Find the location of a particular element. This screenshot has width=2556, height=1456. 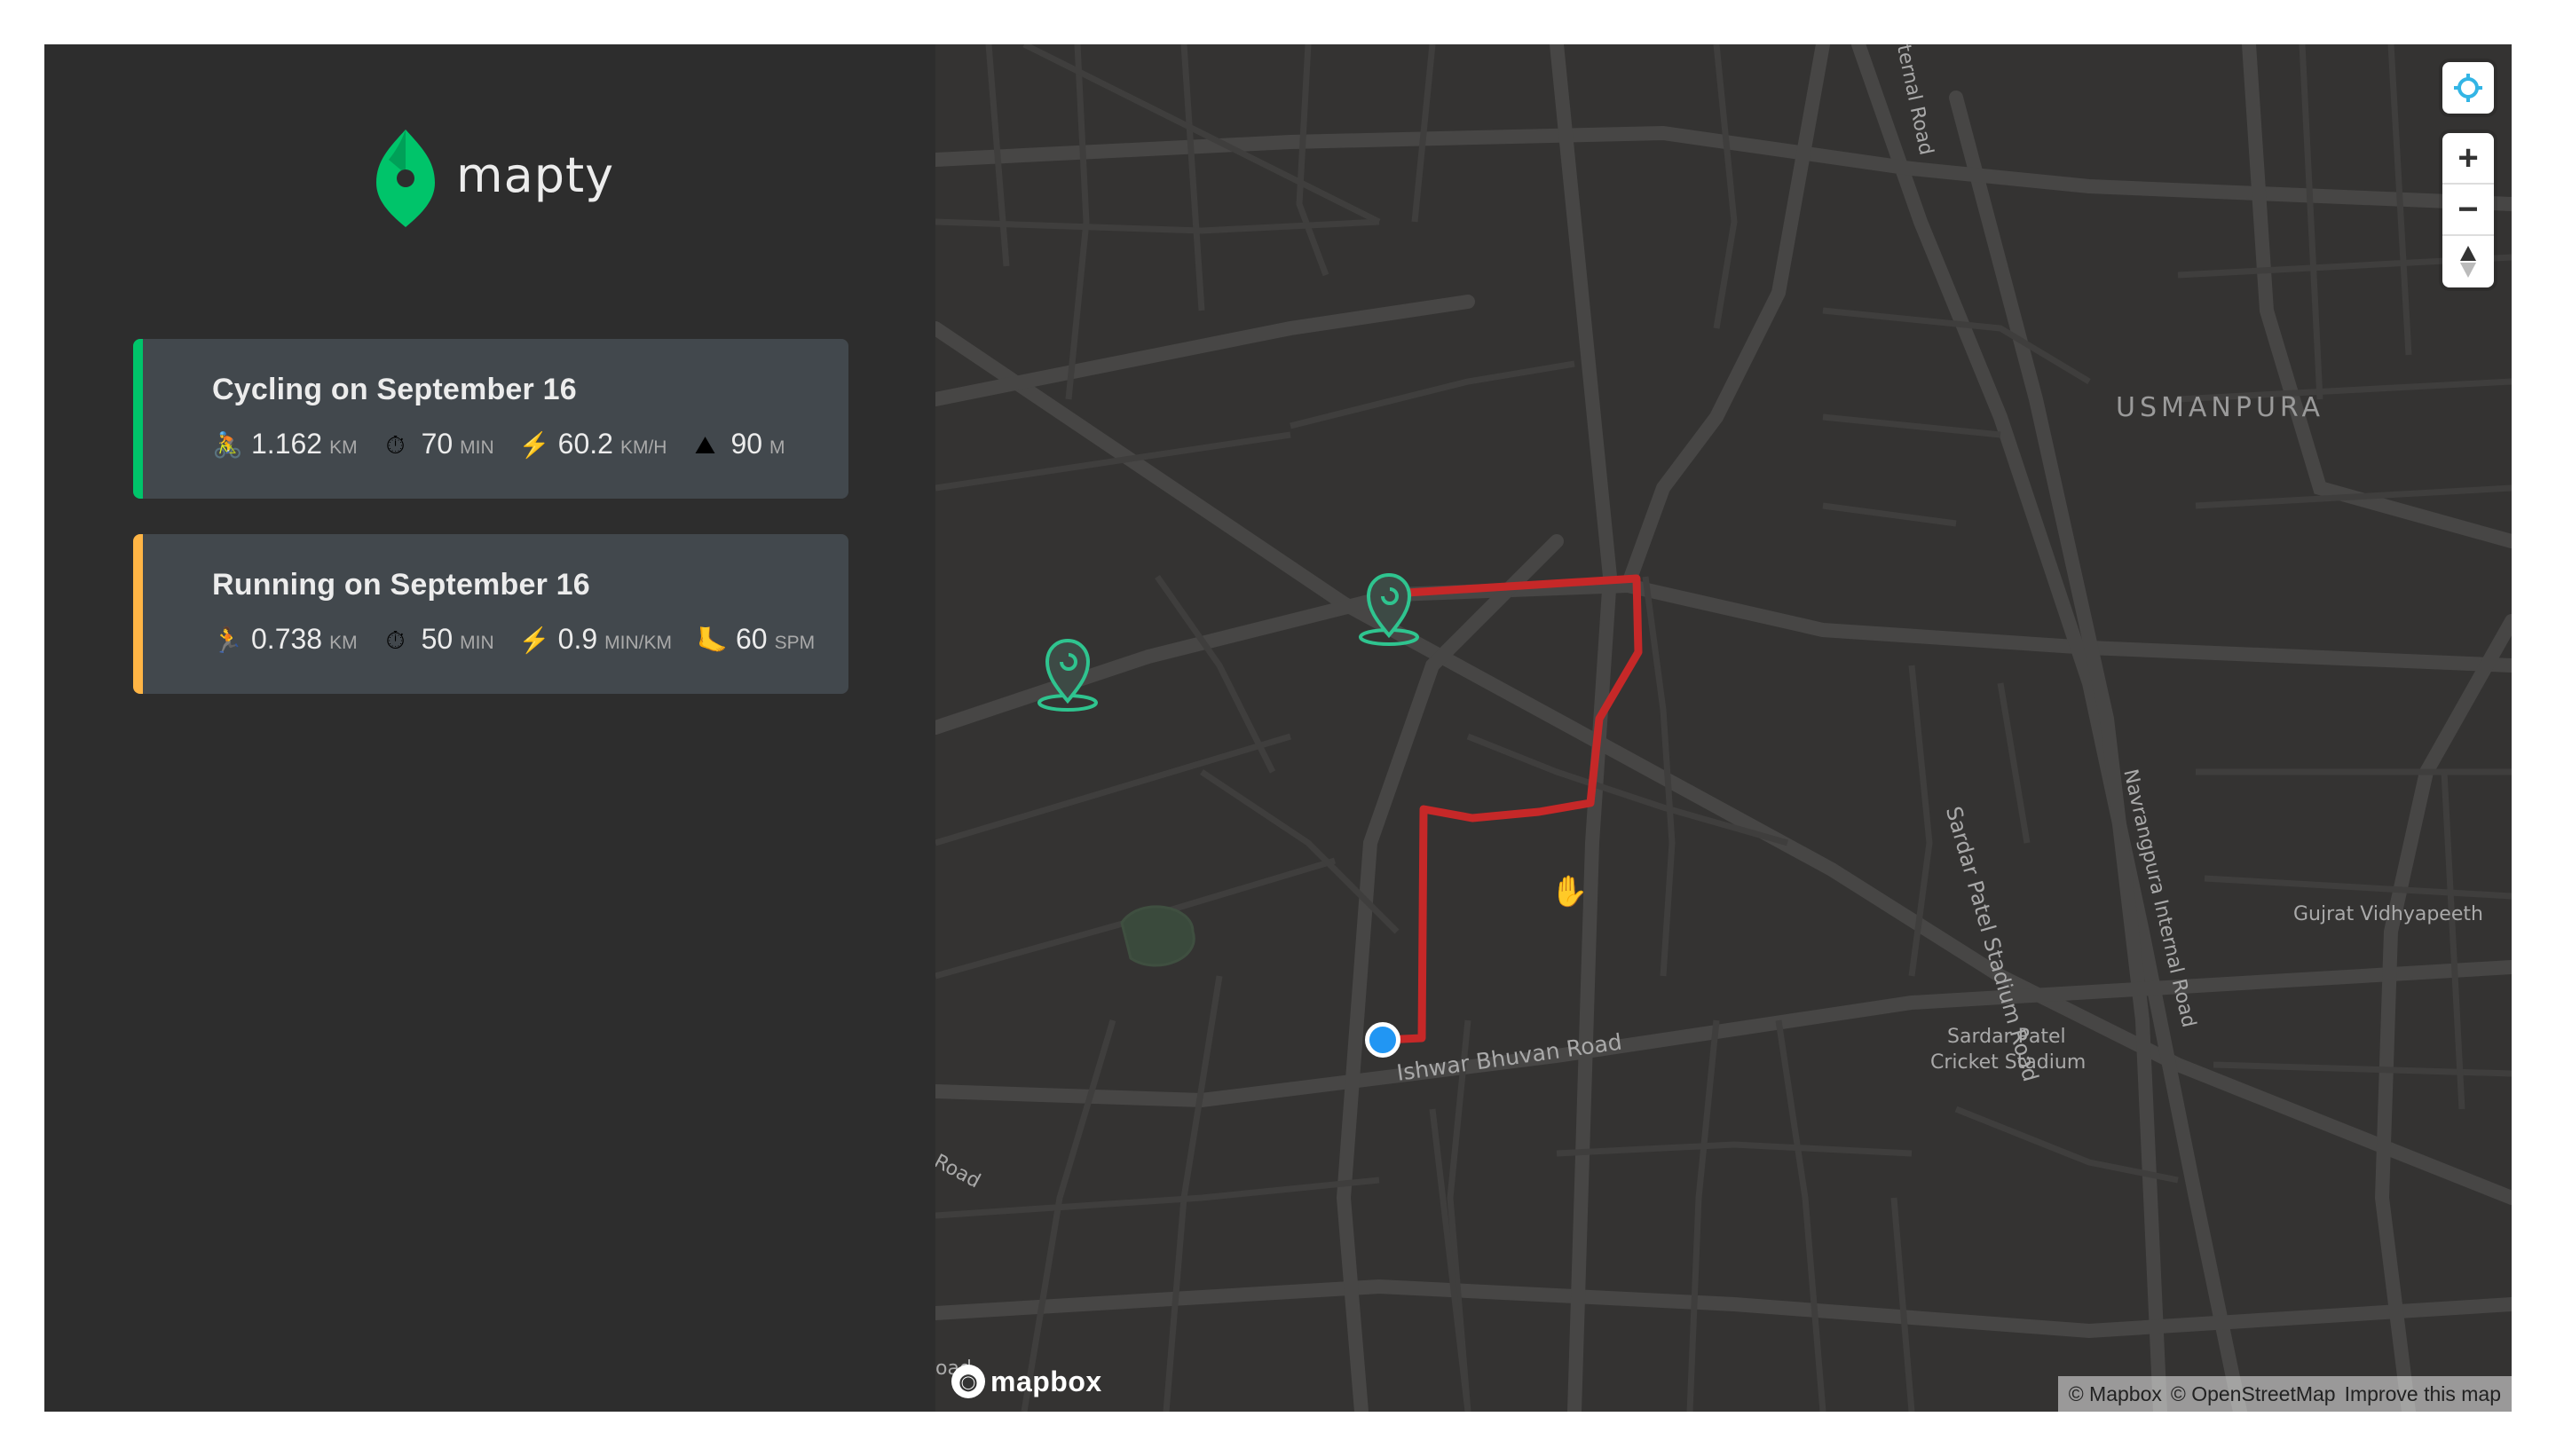

compass-button is located at coordinates (2468, 261).